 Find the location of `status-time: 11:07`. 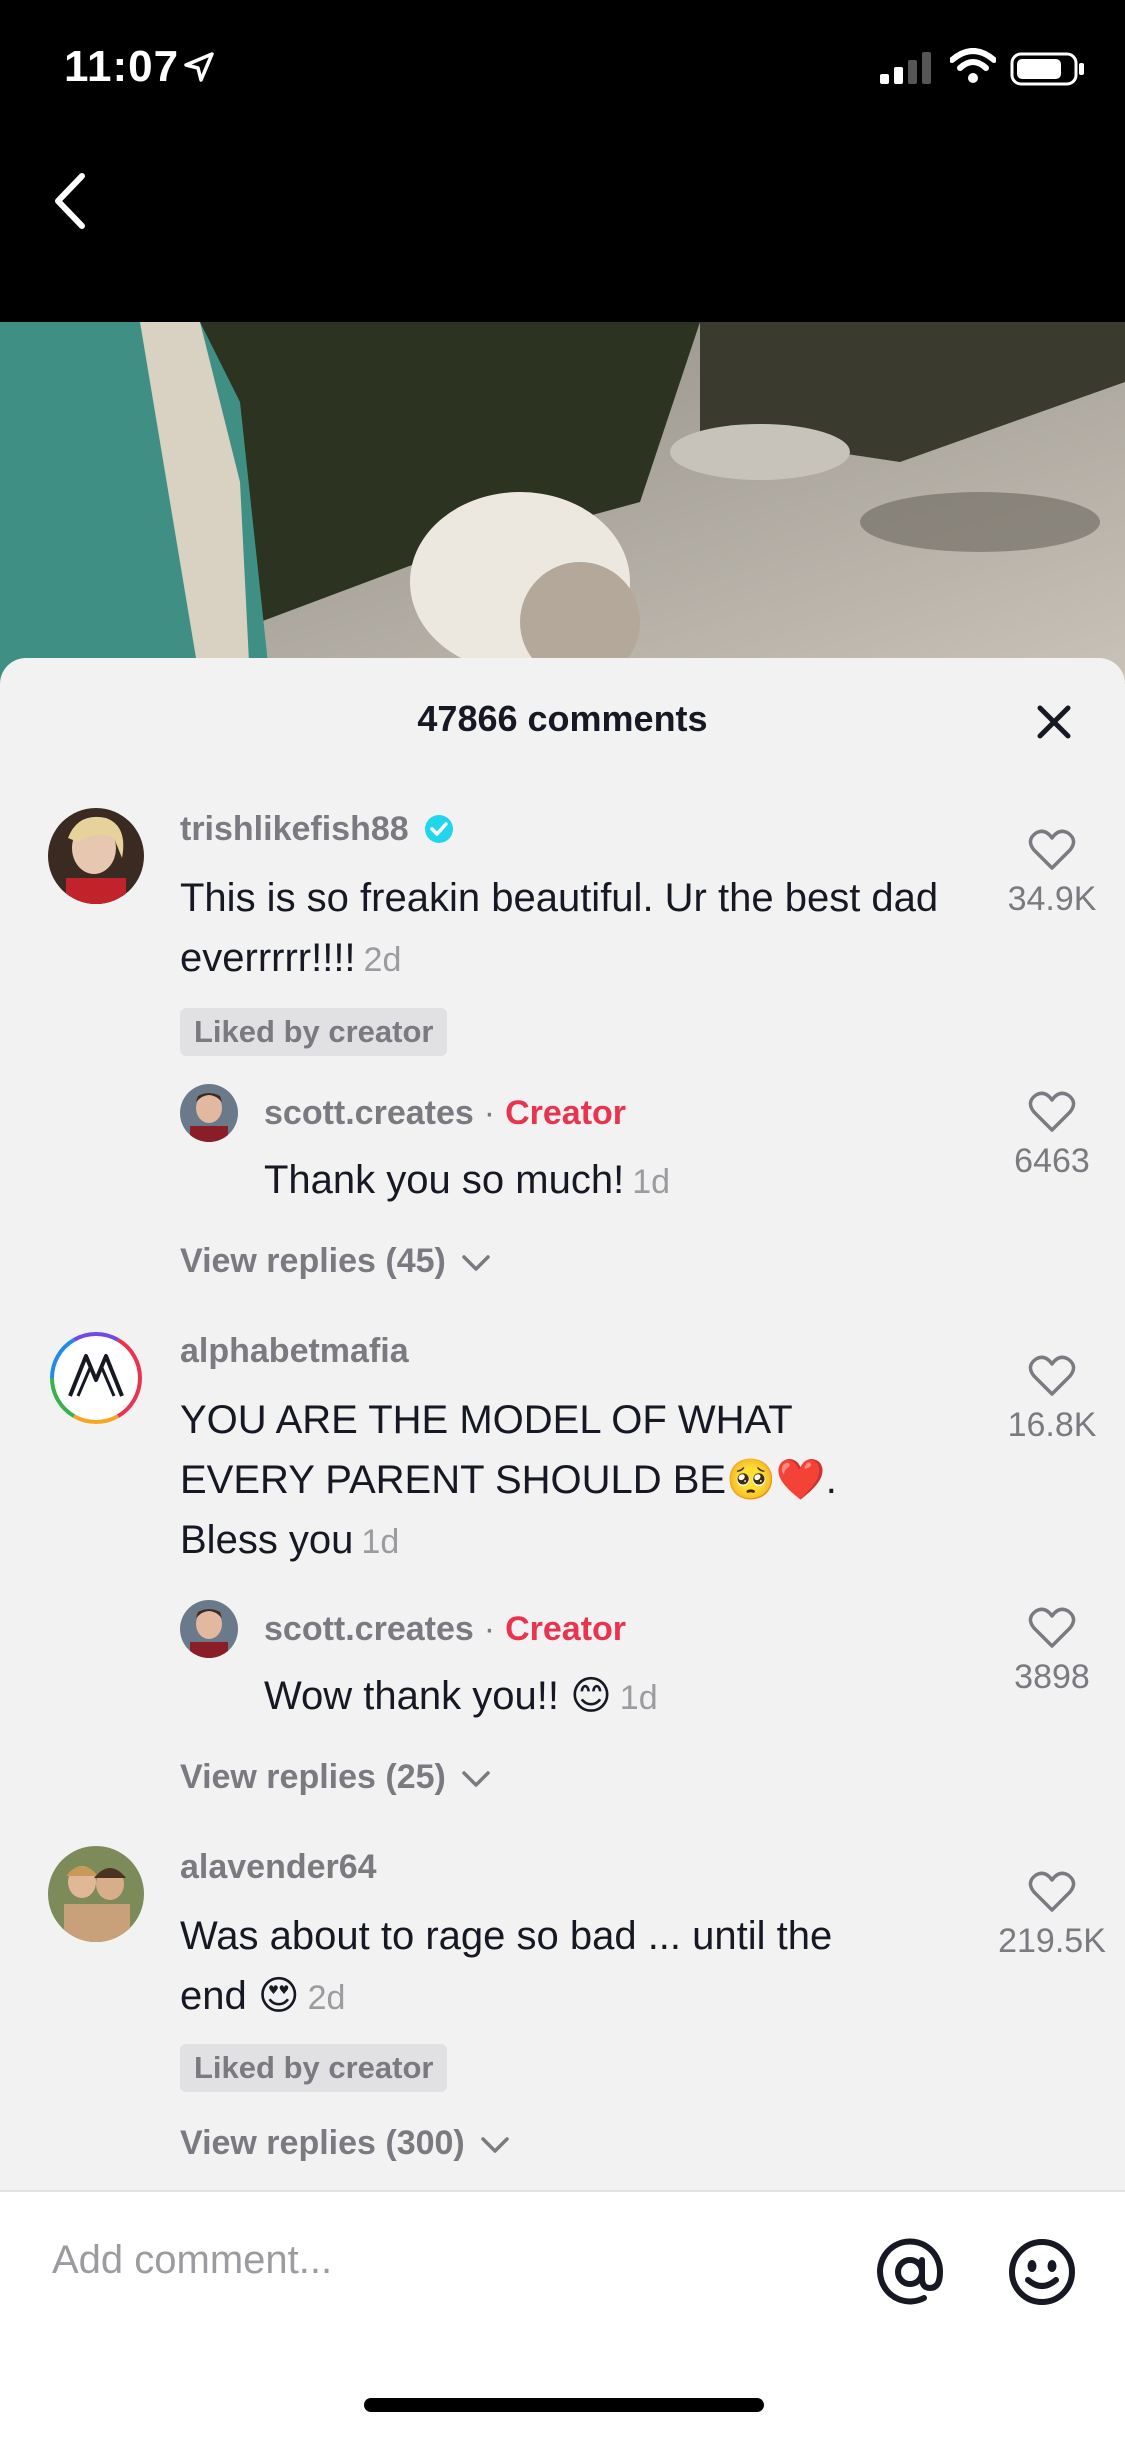

status-time: 11:07 is located at coordinates (122, 66).